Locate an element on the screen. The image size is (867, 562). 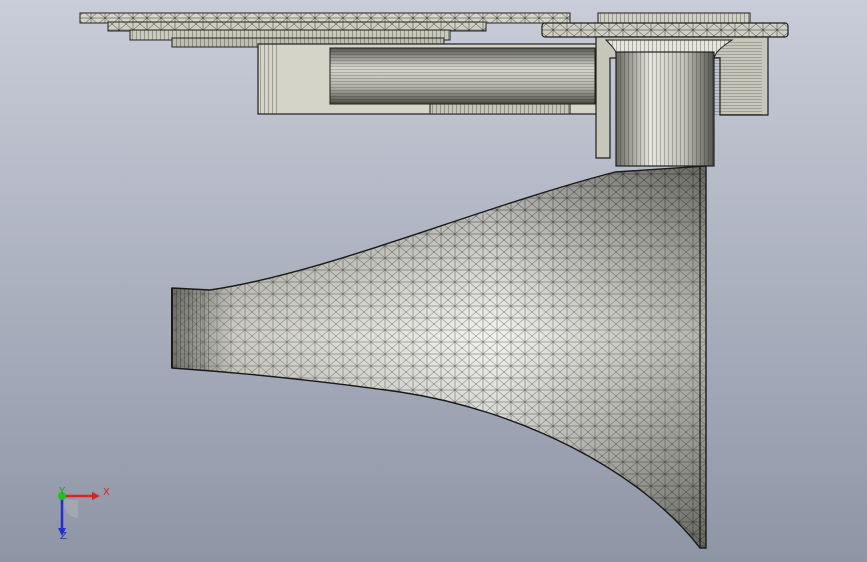
axis-x-label: X is located at coordinates (106, 492).